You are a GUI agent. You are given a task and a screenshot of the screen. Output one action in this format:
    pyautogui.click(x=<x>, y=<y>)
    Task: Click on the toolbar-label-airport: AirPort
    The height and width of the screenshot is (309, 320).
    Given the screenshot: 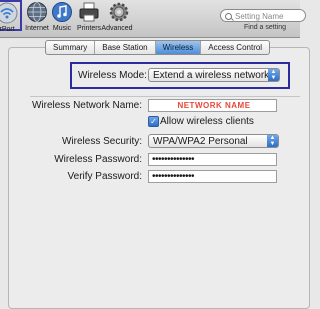 What is the action you would take?
    pyautogui.click(x=7, y=29)
    